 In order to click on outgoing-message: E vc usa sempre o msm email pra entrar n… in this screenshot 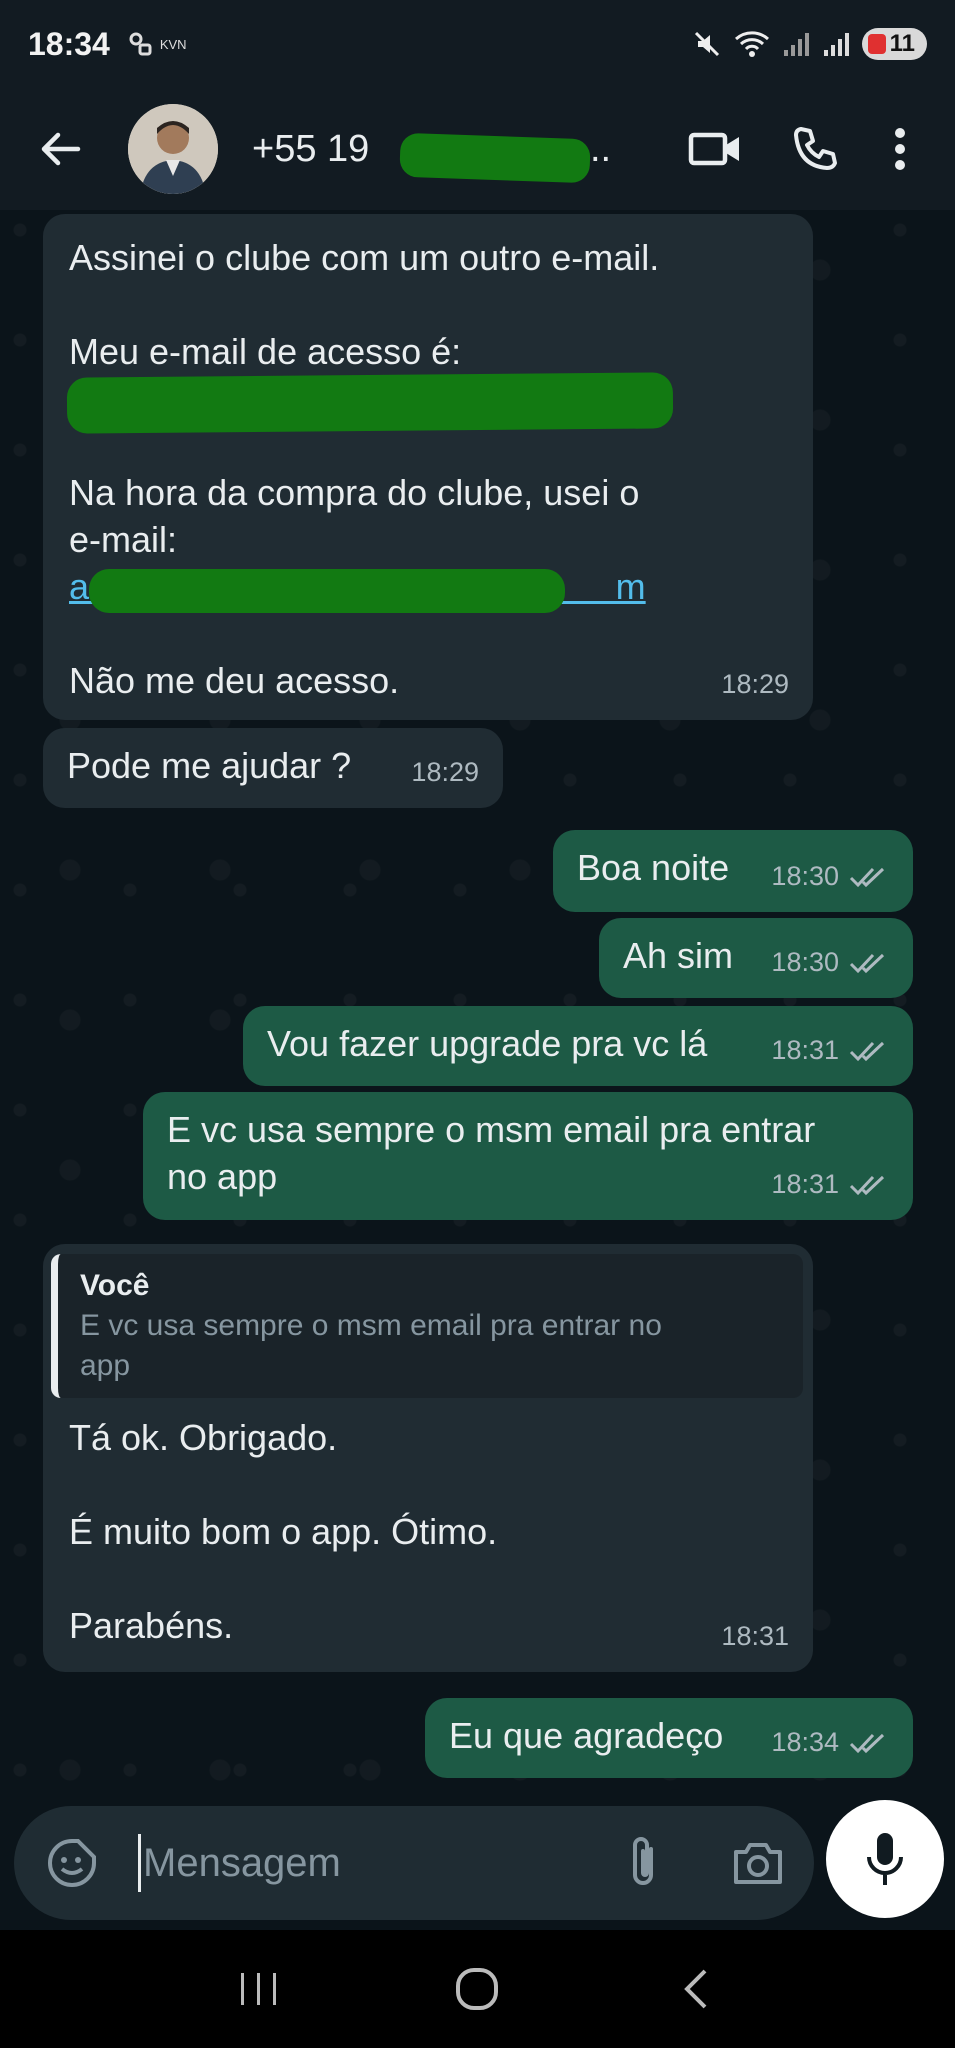, I will do `click(528, 1156)`.